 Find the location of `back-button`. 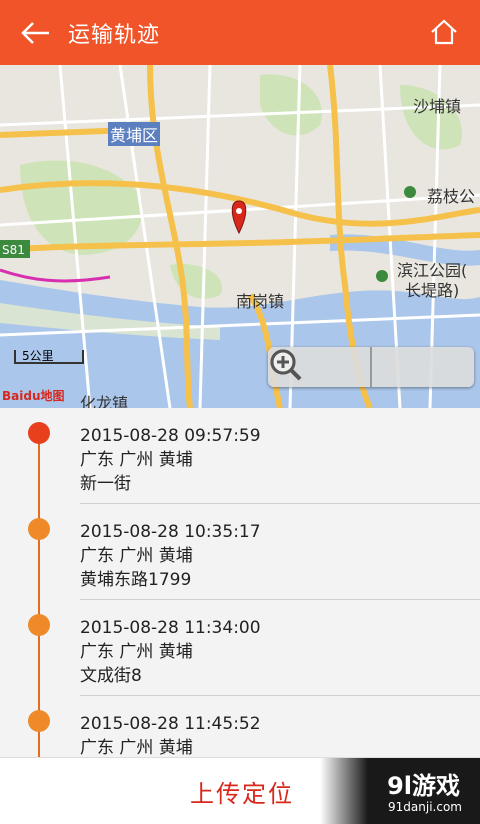

back-button is located at coordinates (36, 33).